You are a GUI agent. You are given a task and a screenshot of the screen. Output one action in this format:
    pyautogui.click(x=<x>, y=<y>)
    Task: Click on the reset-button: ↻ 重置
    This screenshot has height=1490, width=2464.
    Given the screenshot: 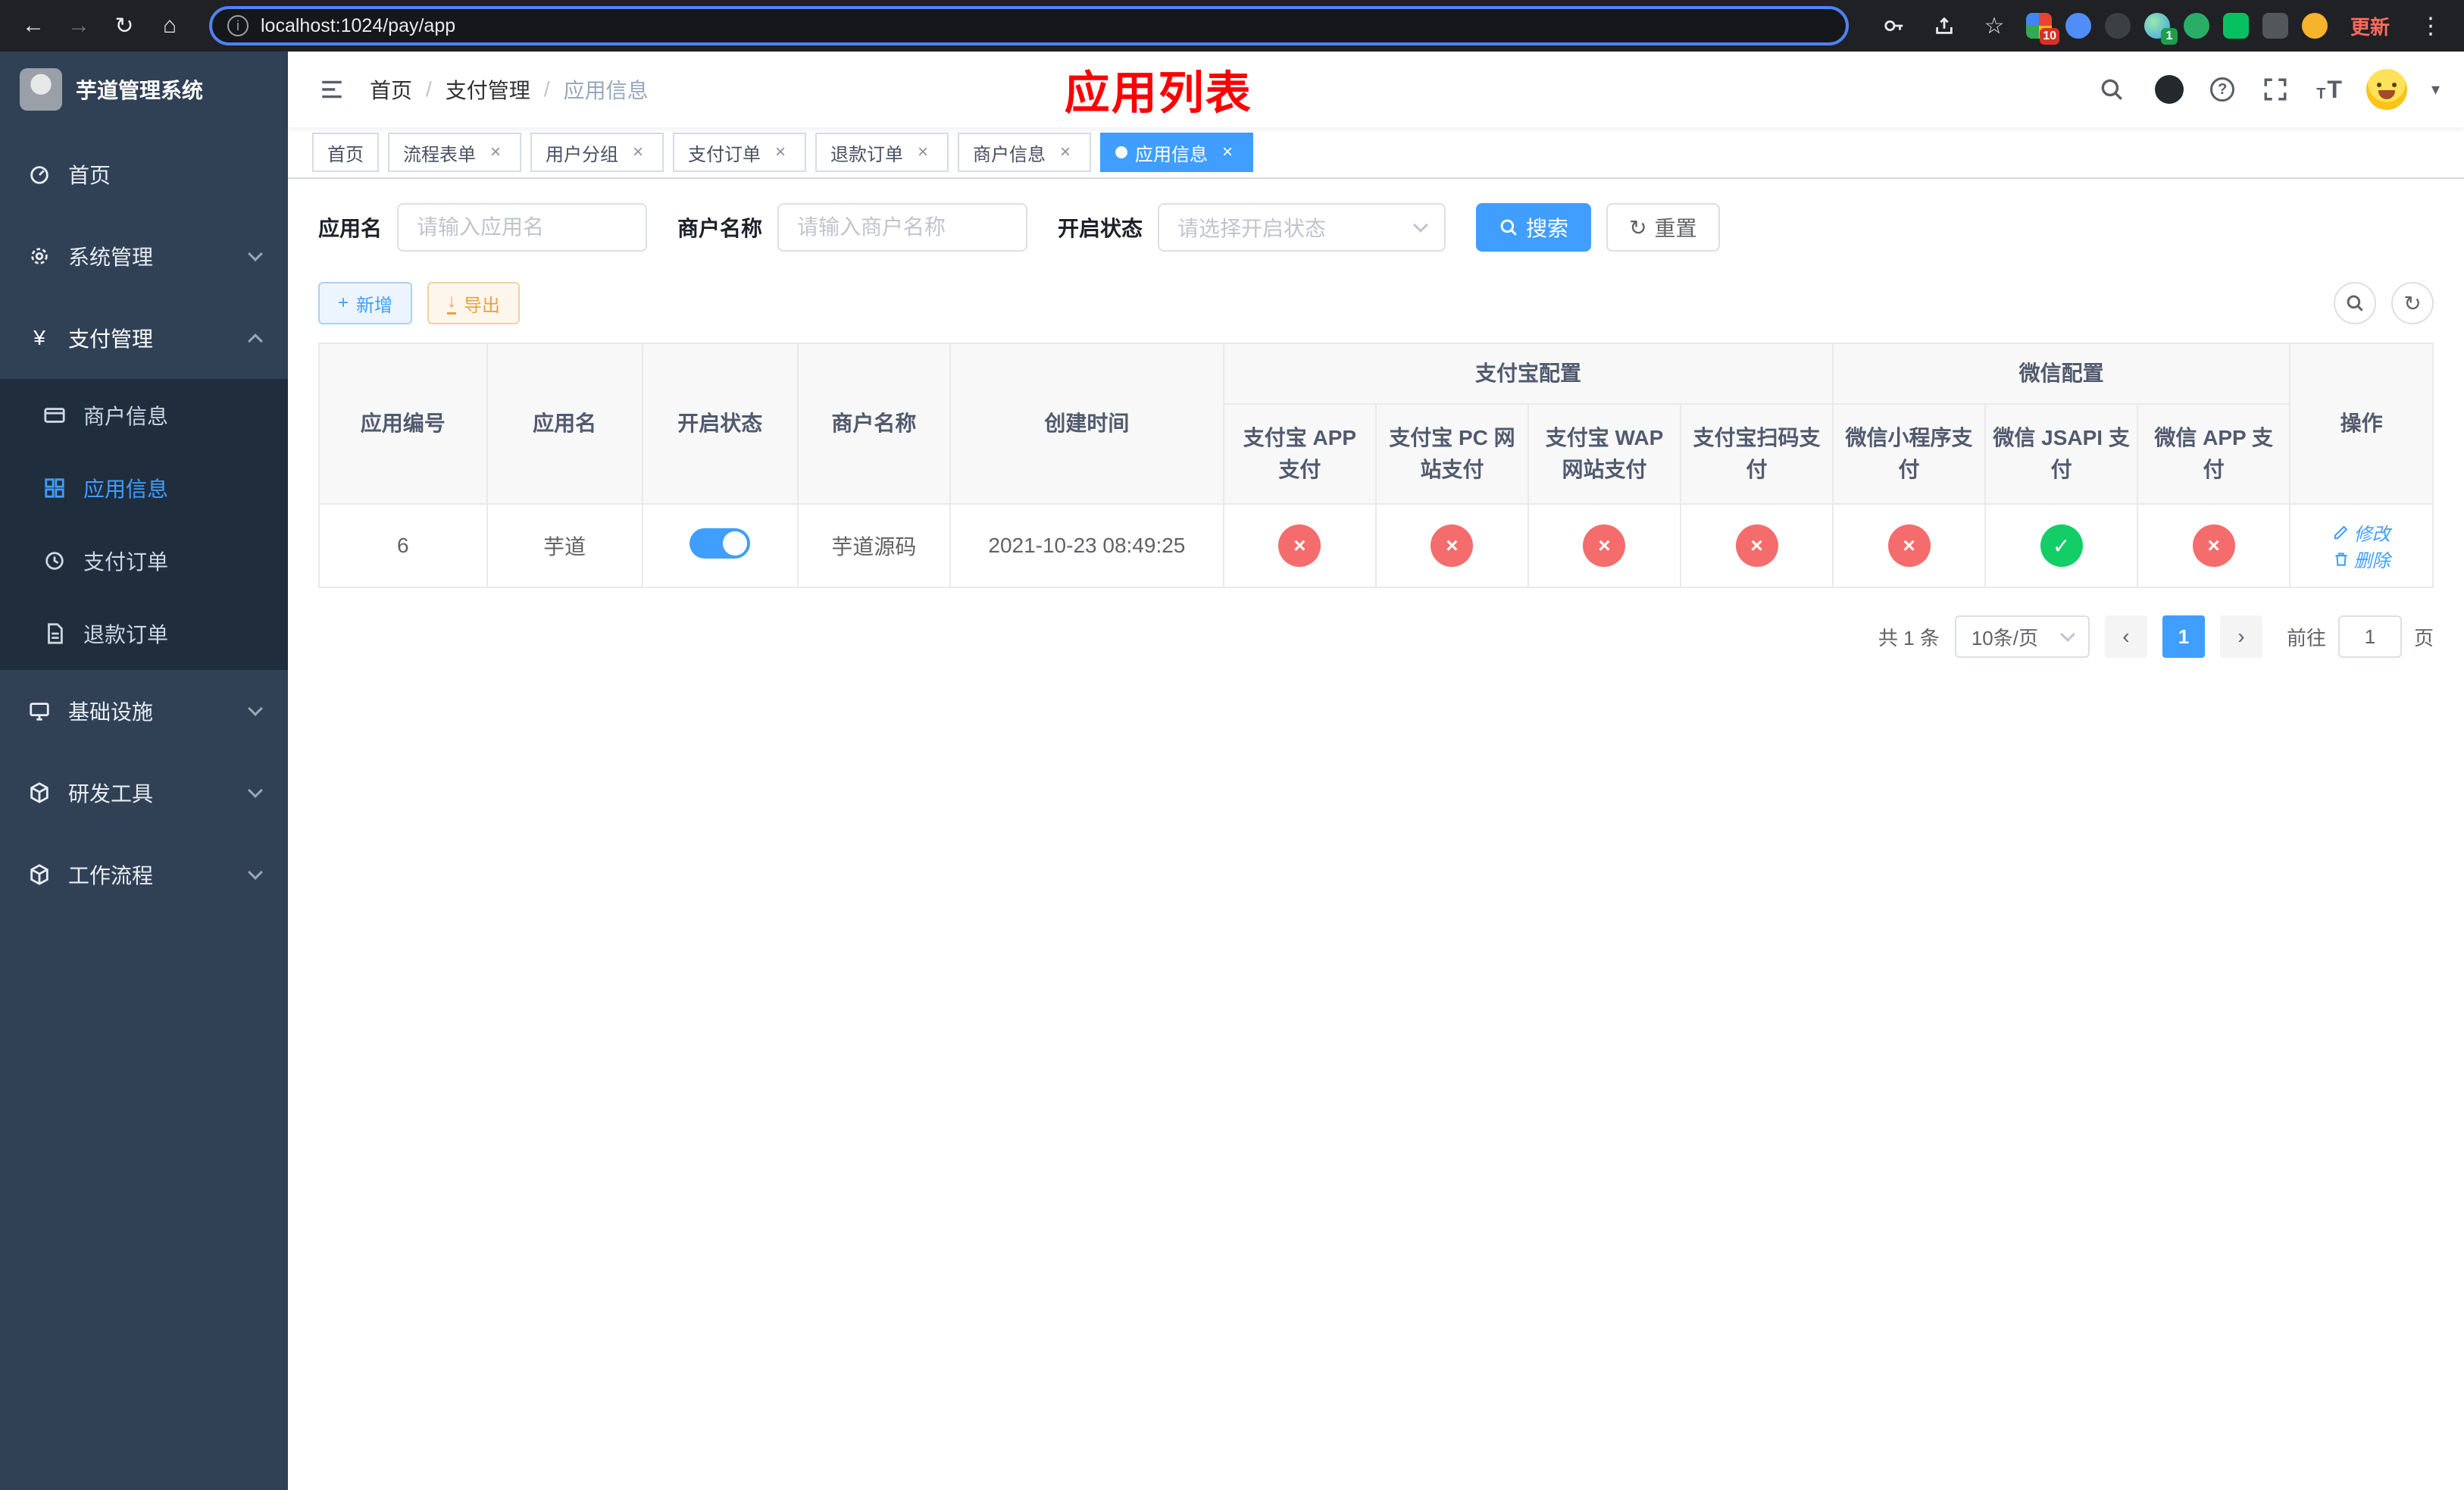 What is the action you would take?
    pyautogui.click(x=1663, y=227)
    